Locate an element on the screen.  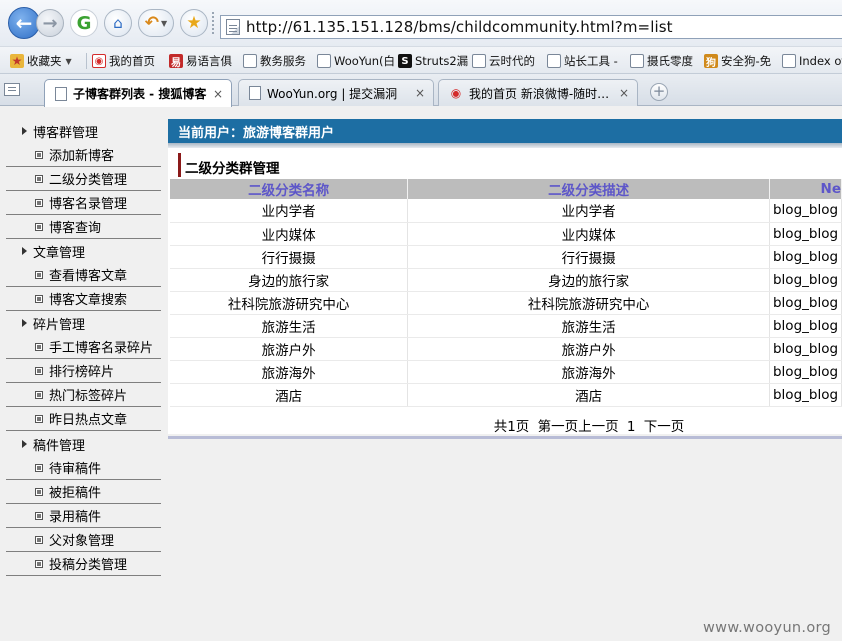
section-title: 二级分类群管理 is located at coordinates (229, 165).